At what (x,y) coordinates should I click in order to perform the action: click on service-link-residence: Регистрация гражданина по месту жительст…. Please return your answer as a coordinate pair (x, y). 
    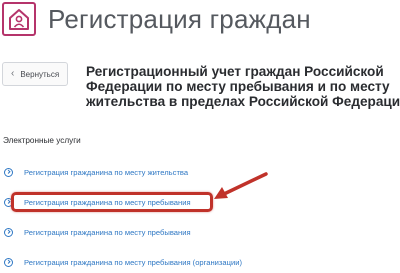
    Looking at the image, I should click on (96, 172).